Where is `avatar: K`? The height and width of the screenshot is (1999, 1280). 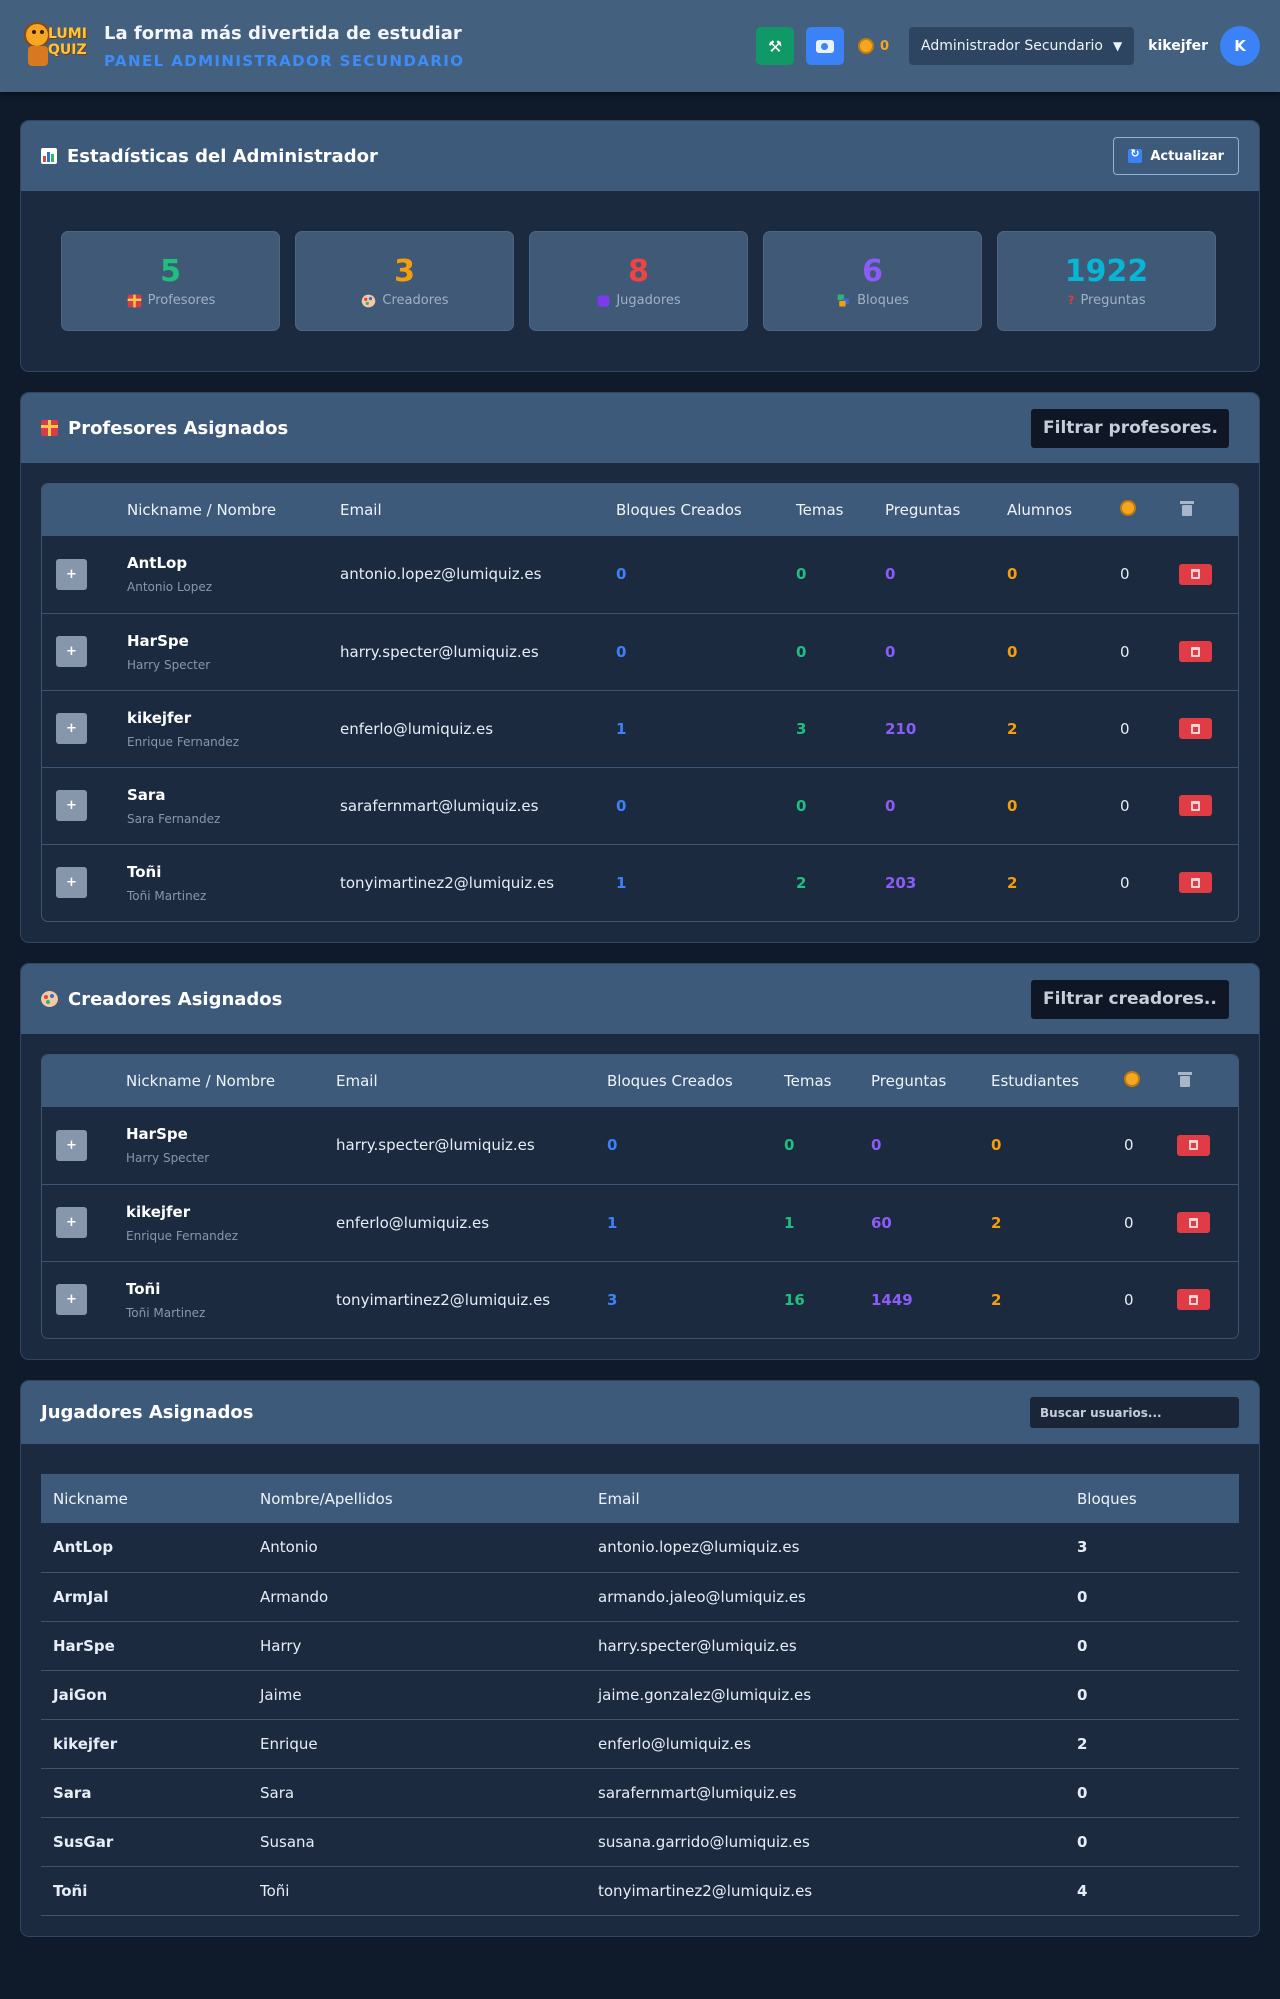
avatar: K is located at coordinates (1240, 46).